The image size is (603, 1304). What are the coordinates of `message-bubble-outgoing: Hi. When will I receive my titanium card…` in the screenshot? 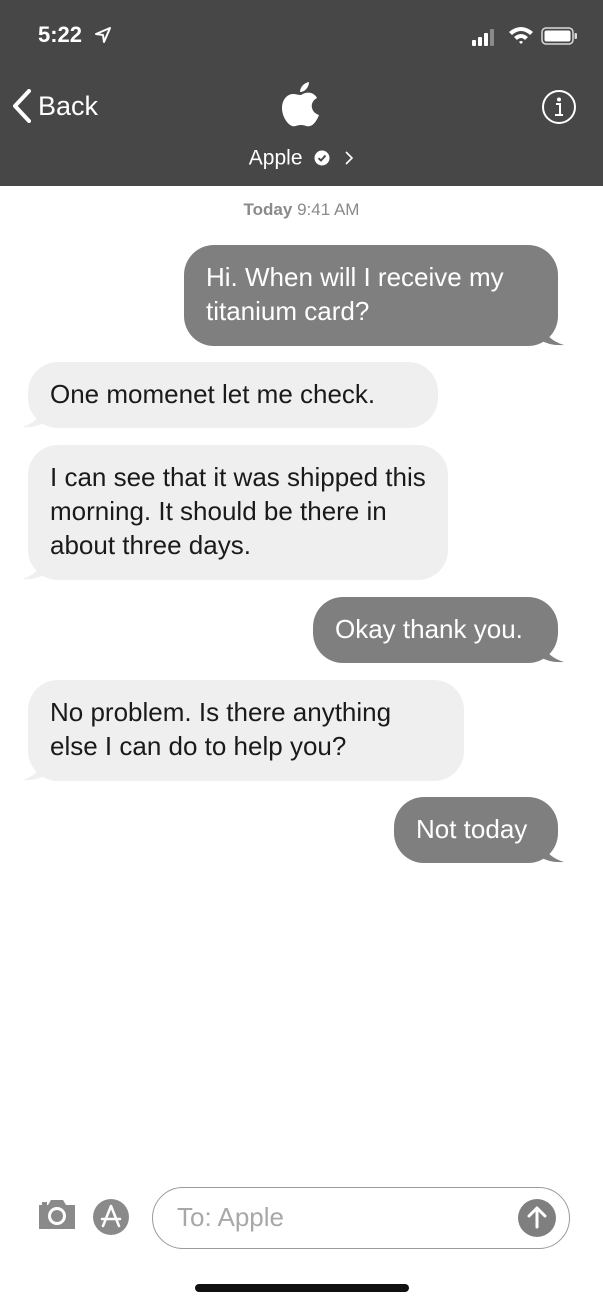 It's located at (371, 295).